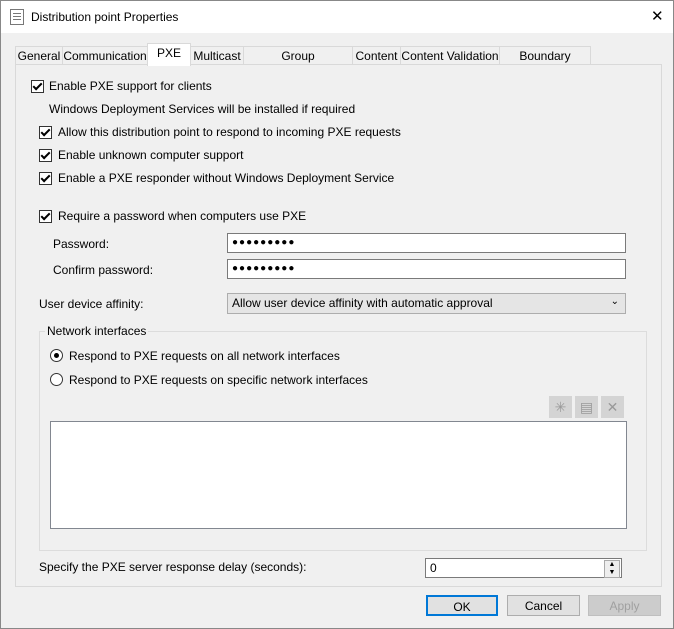  Describe the element at coordinates (91, 304) in the screenshot. I see `affinity-label: User device affinity:` at that location.